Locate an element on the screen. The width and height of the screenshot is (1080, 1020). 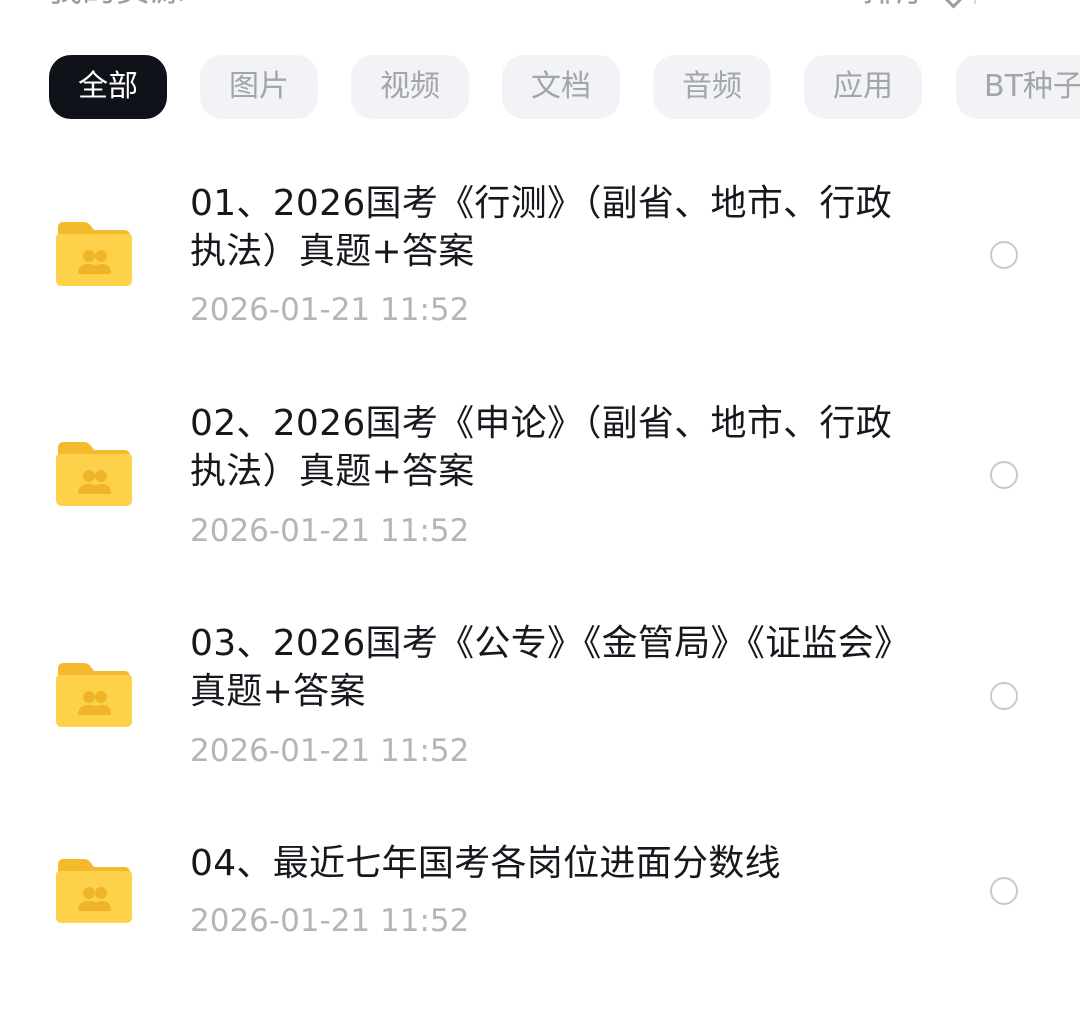
file-name: 01、2026国考《行测》（副省、地市、行政 执法）真题+答案 is located at coordinates (565, 228).